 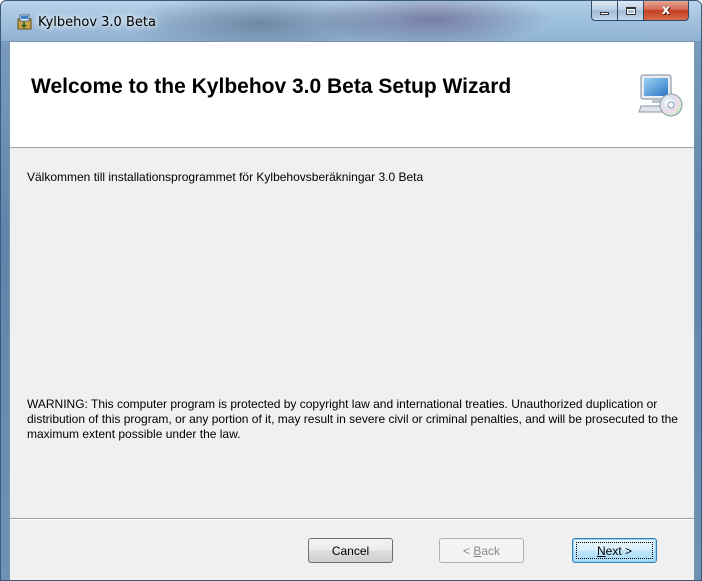 I want to click on next-button-rest: ext >, so click(x=619, y=550).